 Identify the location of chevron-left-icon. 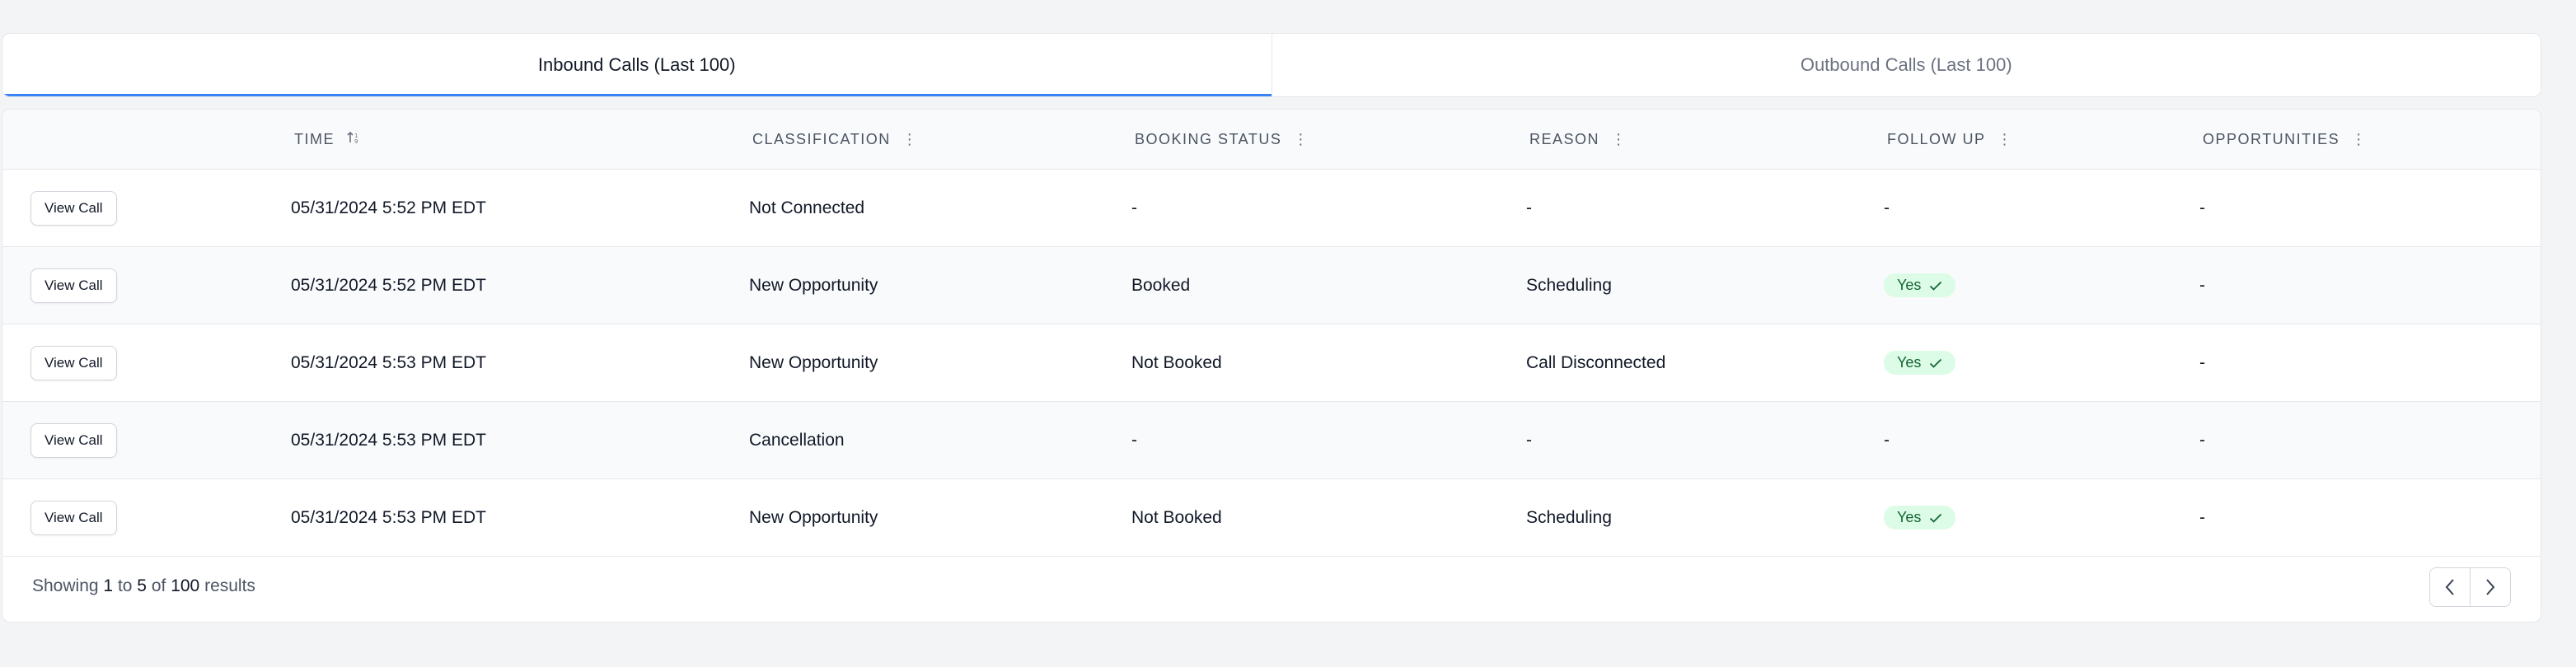
(2449, 587).